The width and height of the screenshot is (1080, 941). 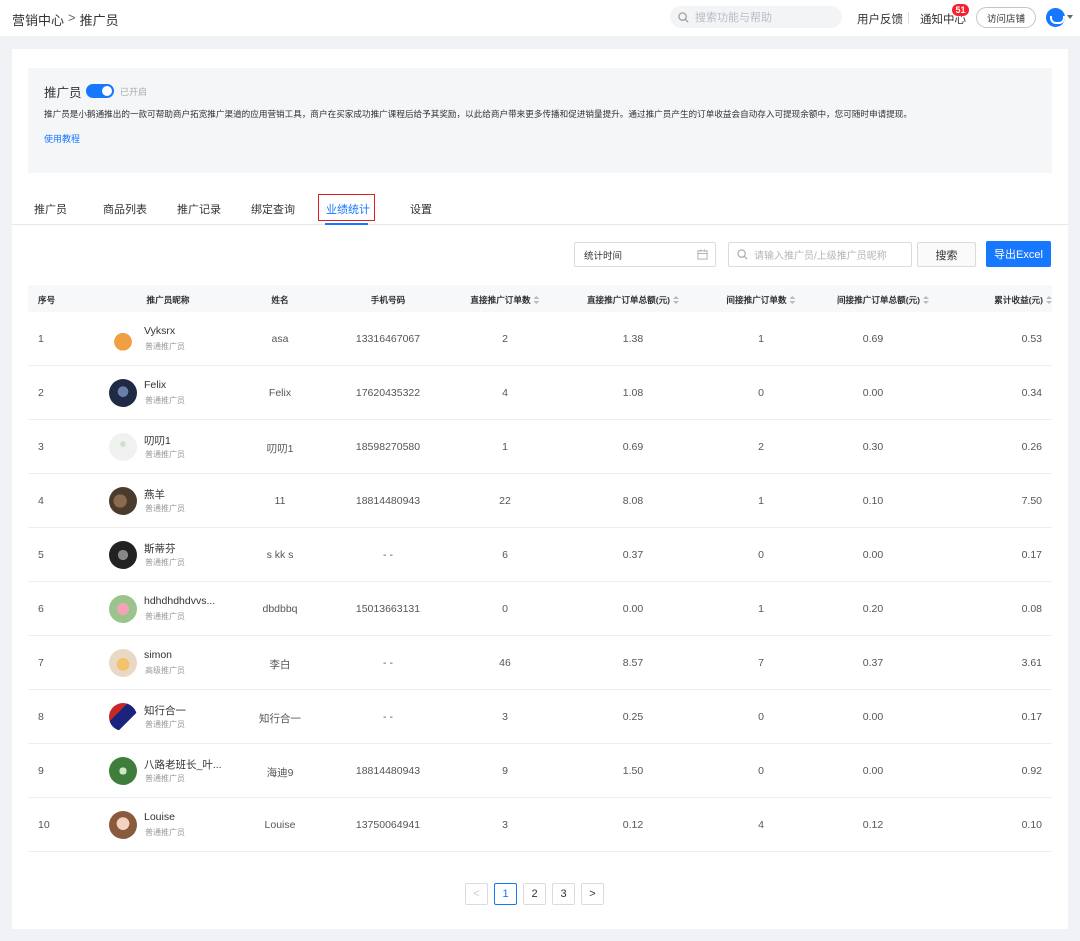 What do you see at coordinates (1031, 393) in the screenshot?
I see `cell-income: 0.34` at bounding box center [1031, 393].